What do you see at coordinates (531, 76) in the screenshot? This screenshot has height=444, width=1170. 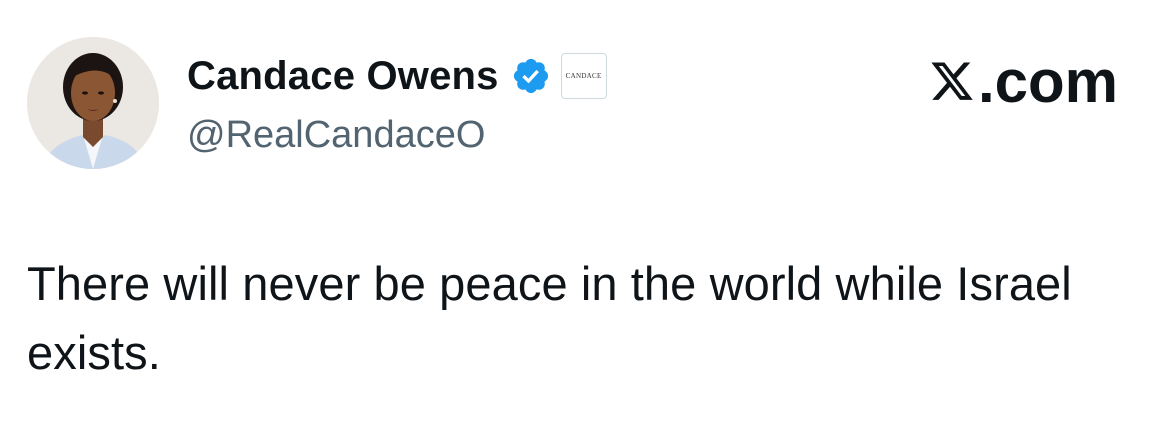 I see `verified-badge-icon` at bounding box center [531, 76].